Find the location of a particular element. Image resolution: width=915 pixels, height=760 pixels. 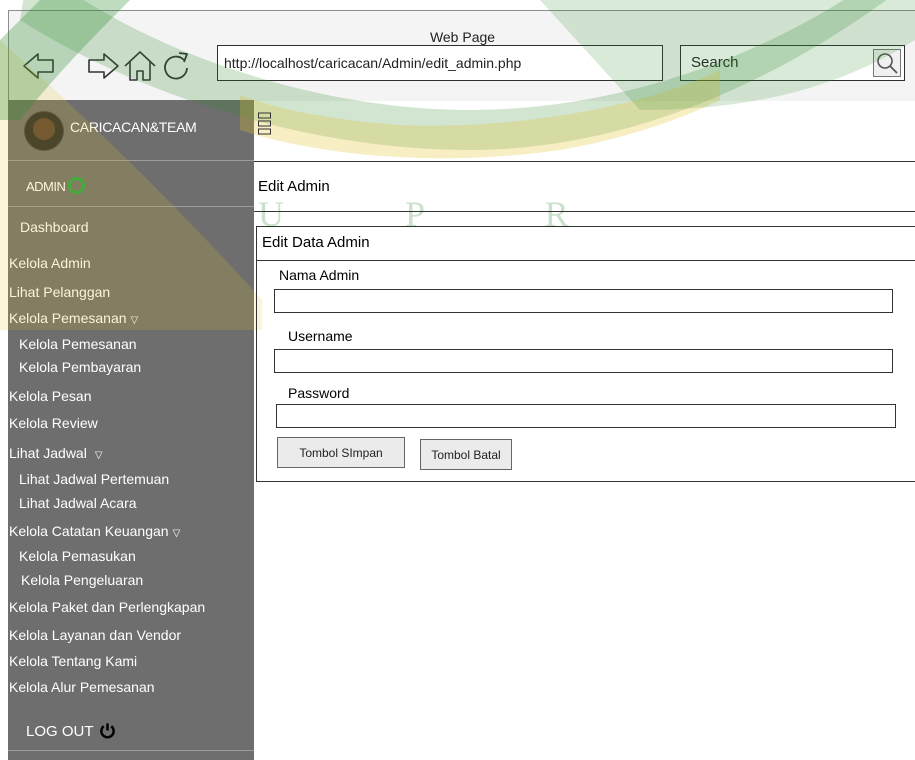

refresh-icon is located at coordinates (176, 66).